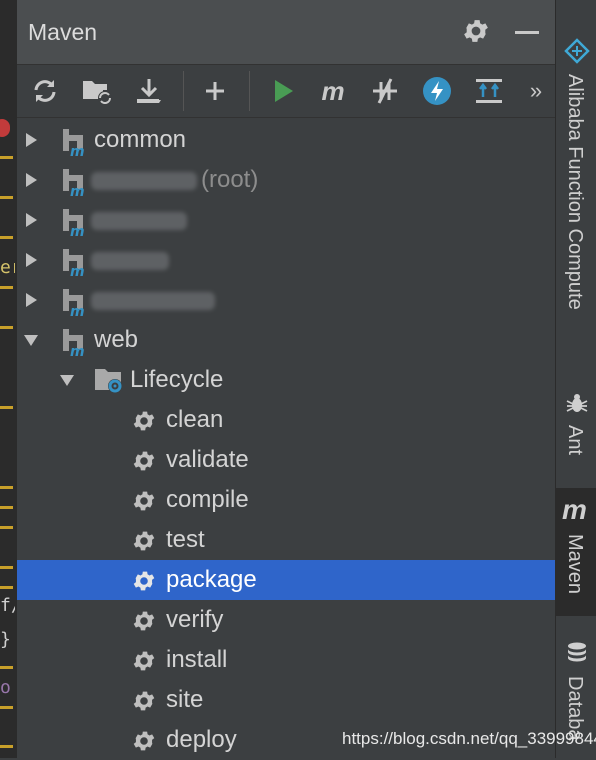 The width and height of the screenshot is (596, 760). I want to click on goal-label: deploy, so click(201, 739).